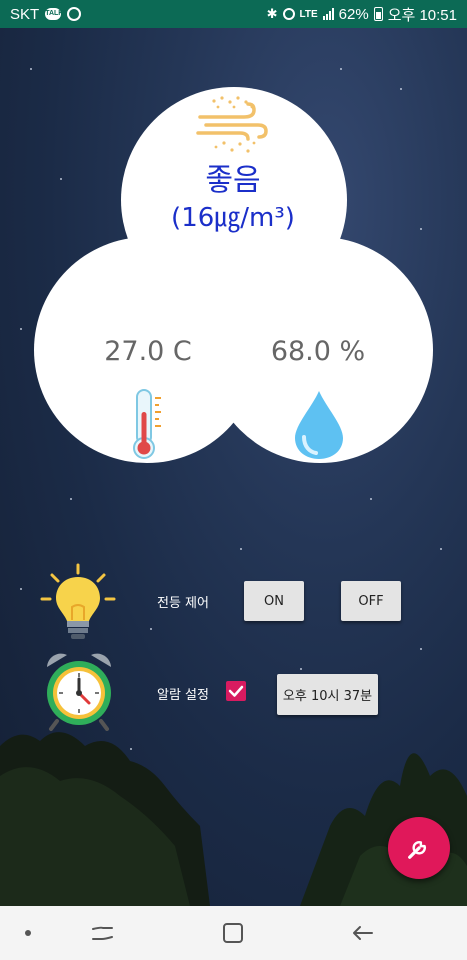 The image size is (467, 960). What do you see at coordinates (233, 180) in the screenshot?
I see `air-quality-status: 좋음` at bounding box center [233, 180].